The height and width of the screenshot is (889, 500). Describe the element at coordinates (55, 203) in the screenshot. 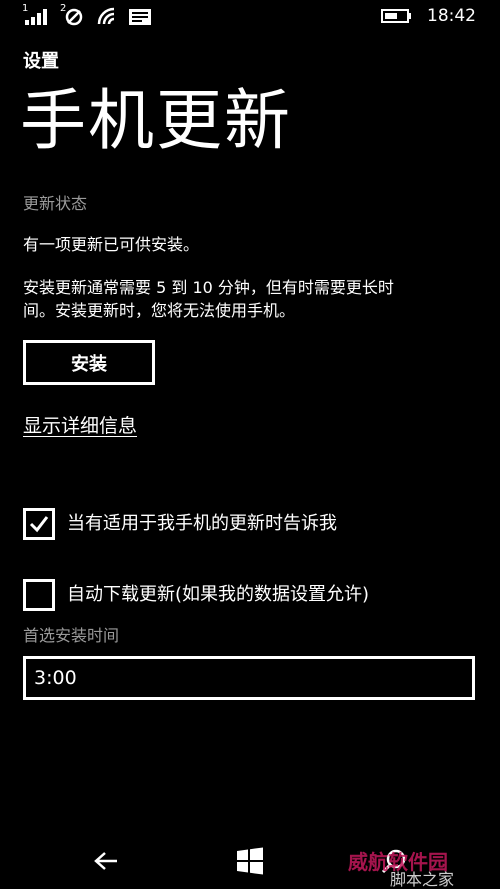

I see `update-status-label: 更新状态` at that location.